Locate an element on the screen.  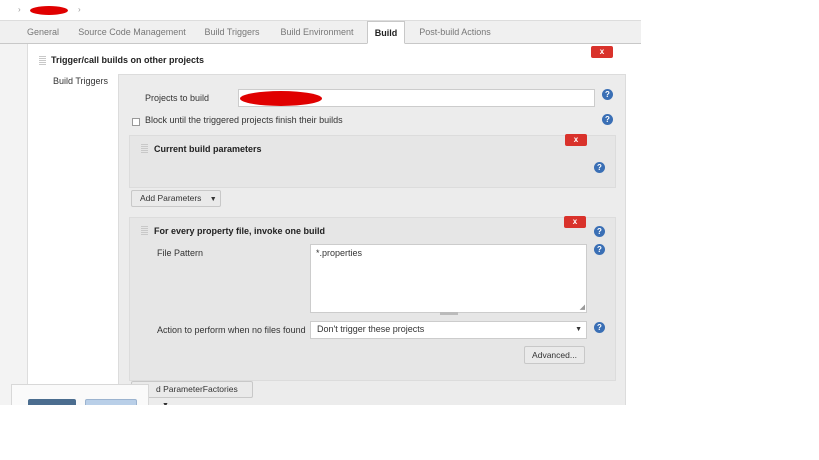
tab-general: General is located at coordinates (43, 32).